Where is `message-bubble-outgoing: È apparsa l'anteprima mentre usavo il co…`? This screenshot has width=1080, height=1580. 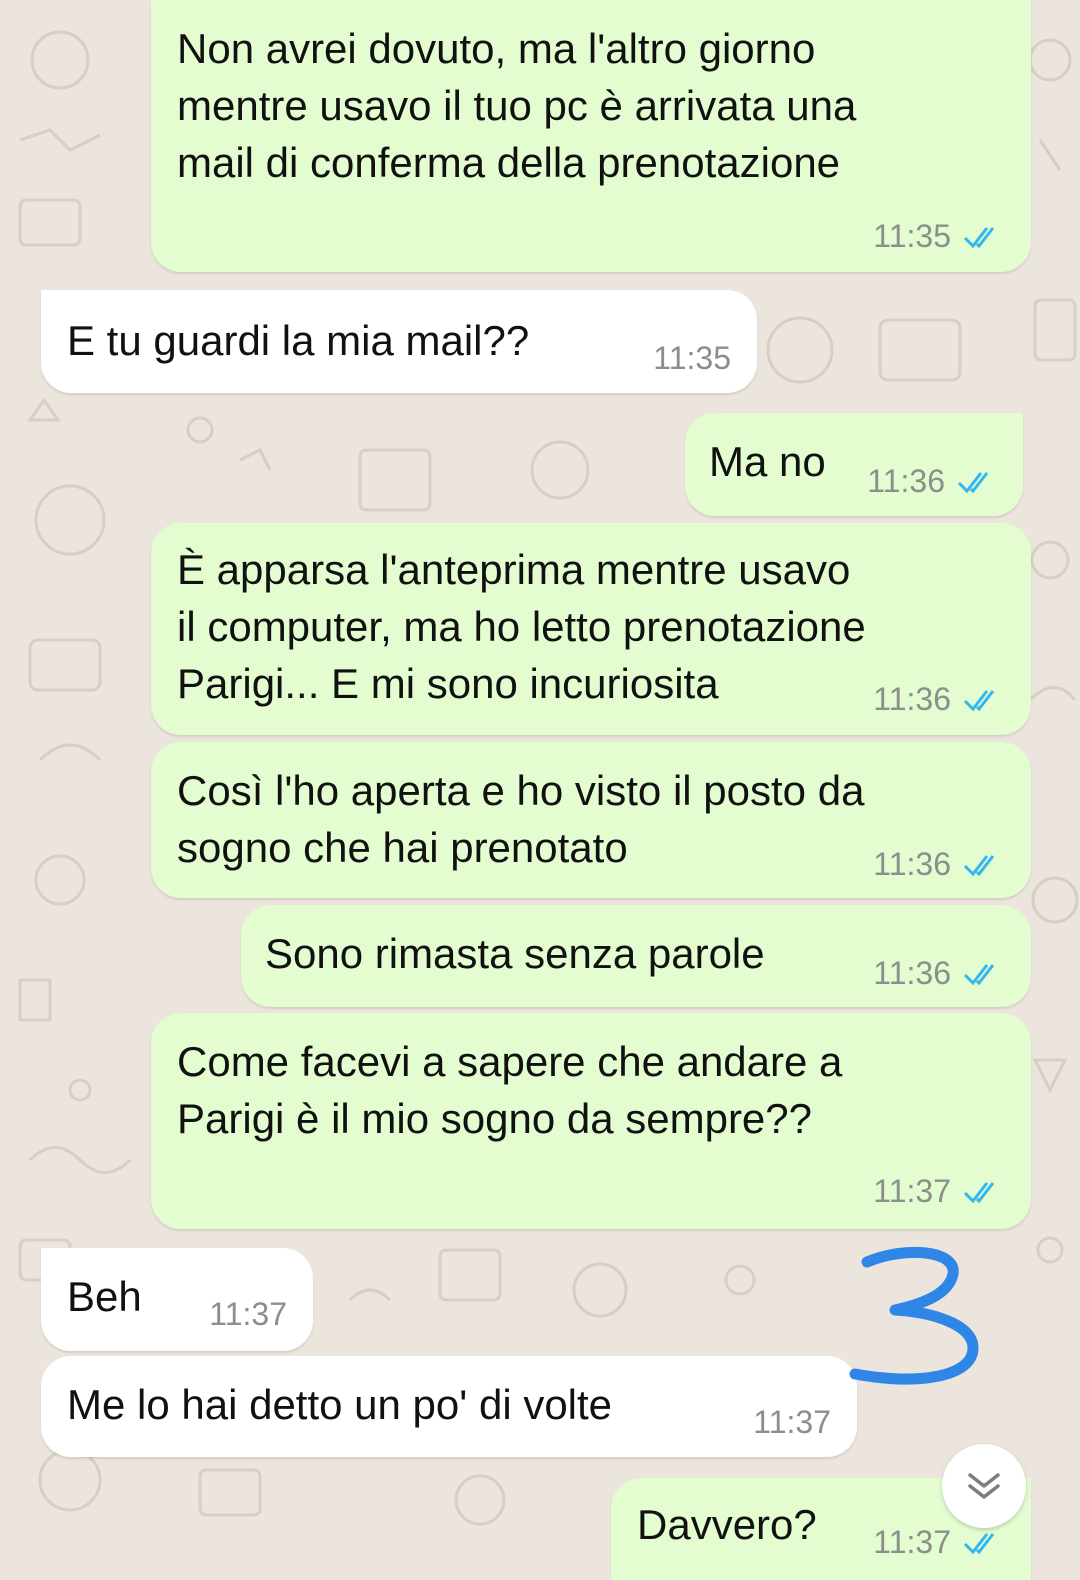
message-bubble-outgoing: È apparsa l'anteprima mentre usavo il co… is located at coordinates (591, 629).